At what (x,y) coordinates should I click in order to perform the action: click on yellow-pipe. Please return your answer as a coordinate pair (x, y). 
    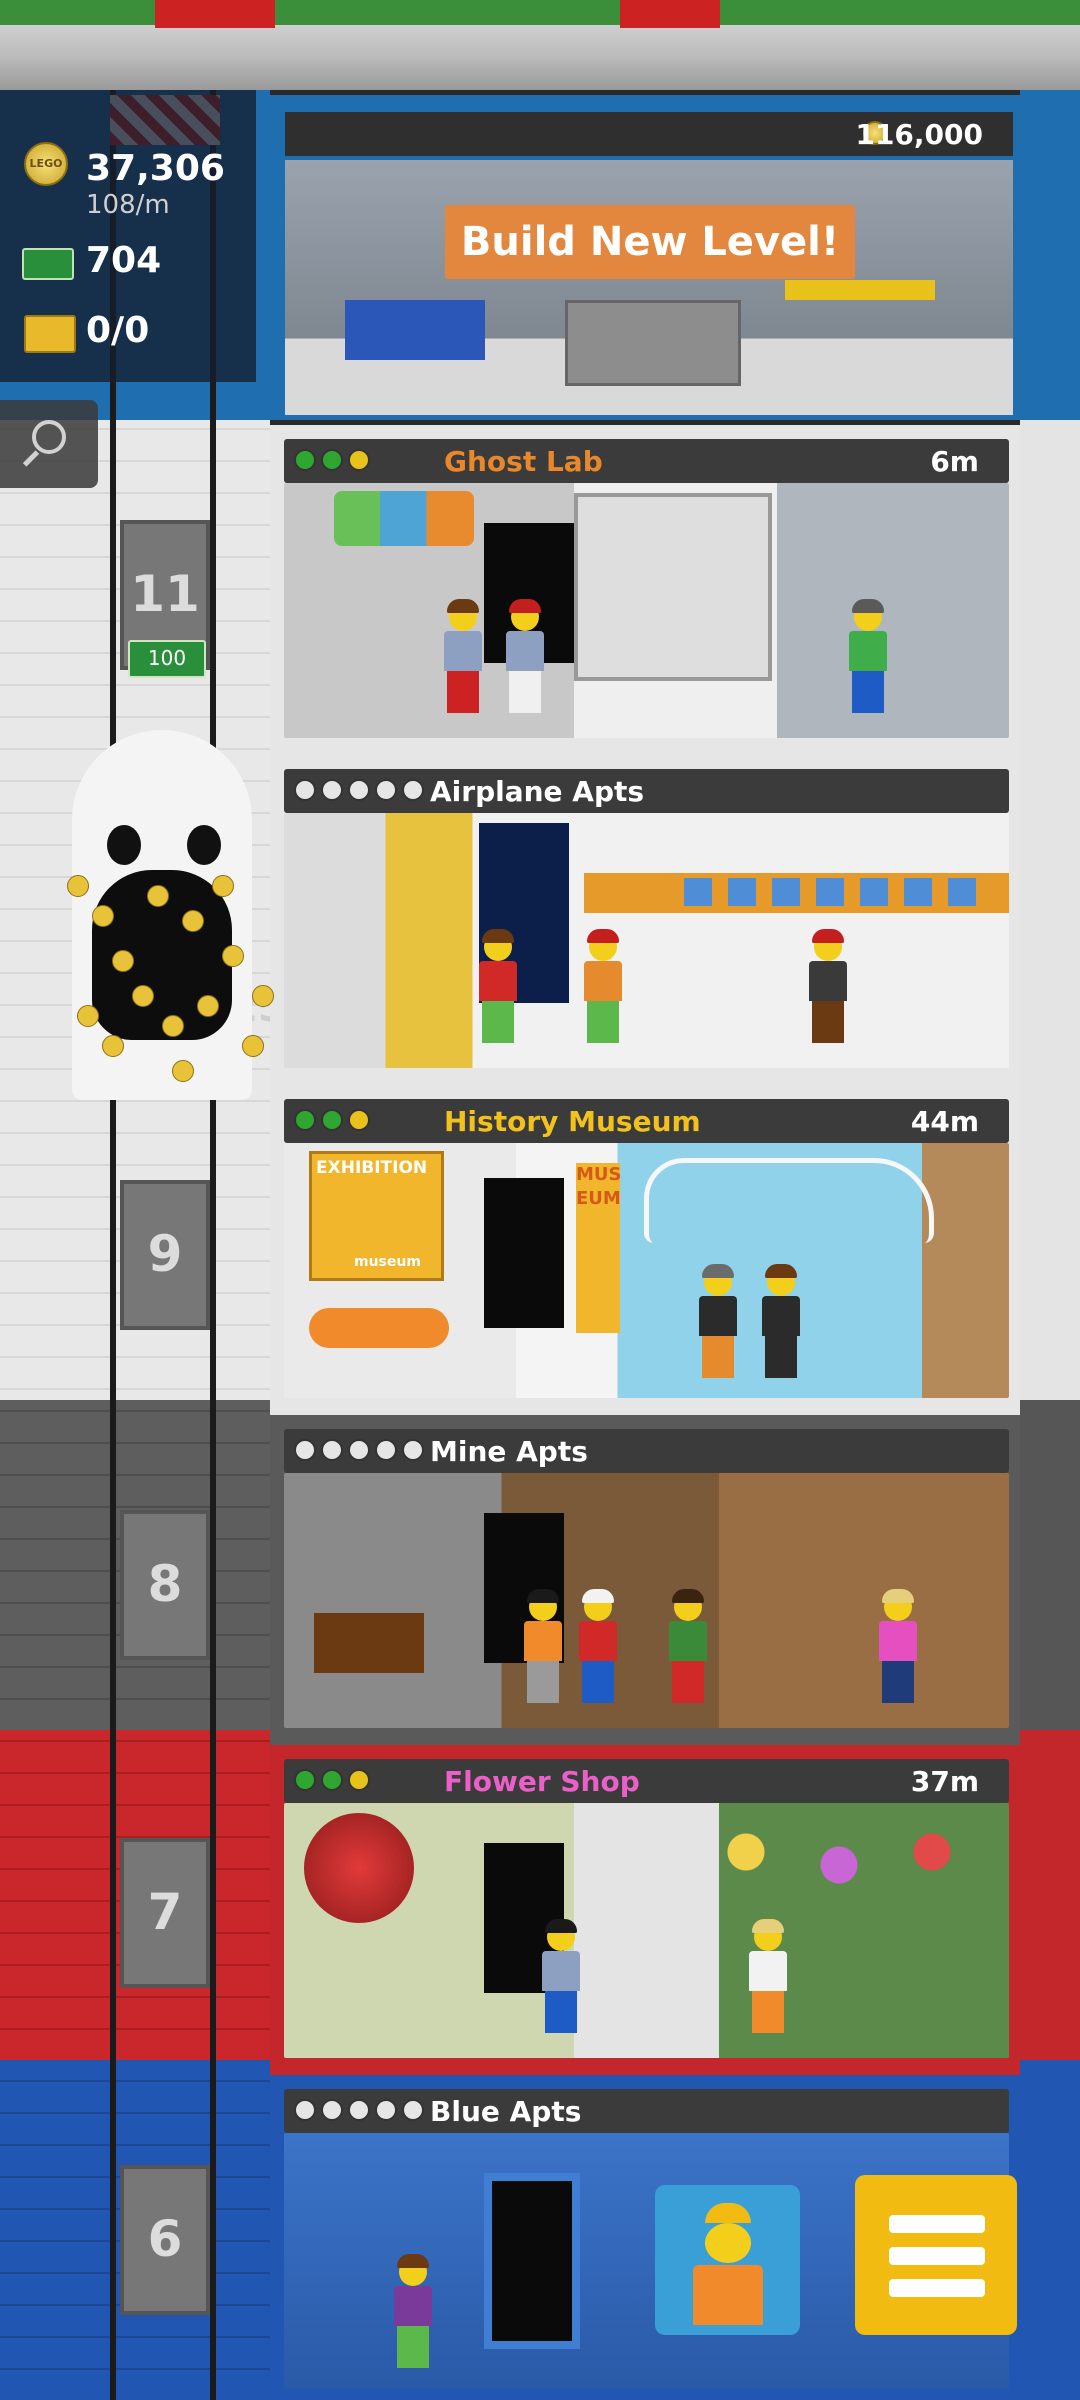
    Looking at the image, I should click on (860, 290).